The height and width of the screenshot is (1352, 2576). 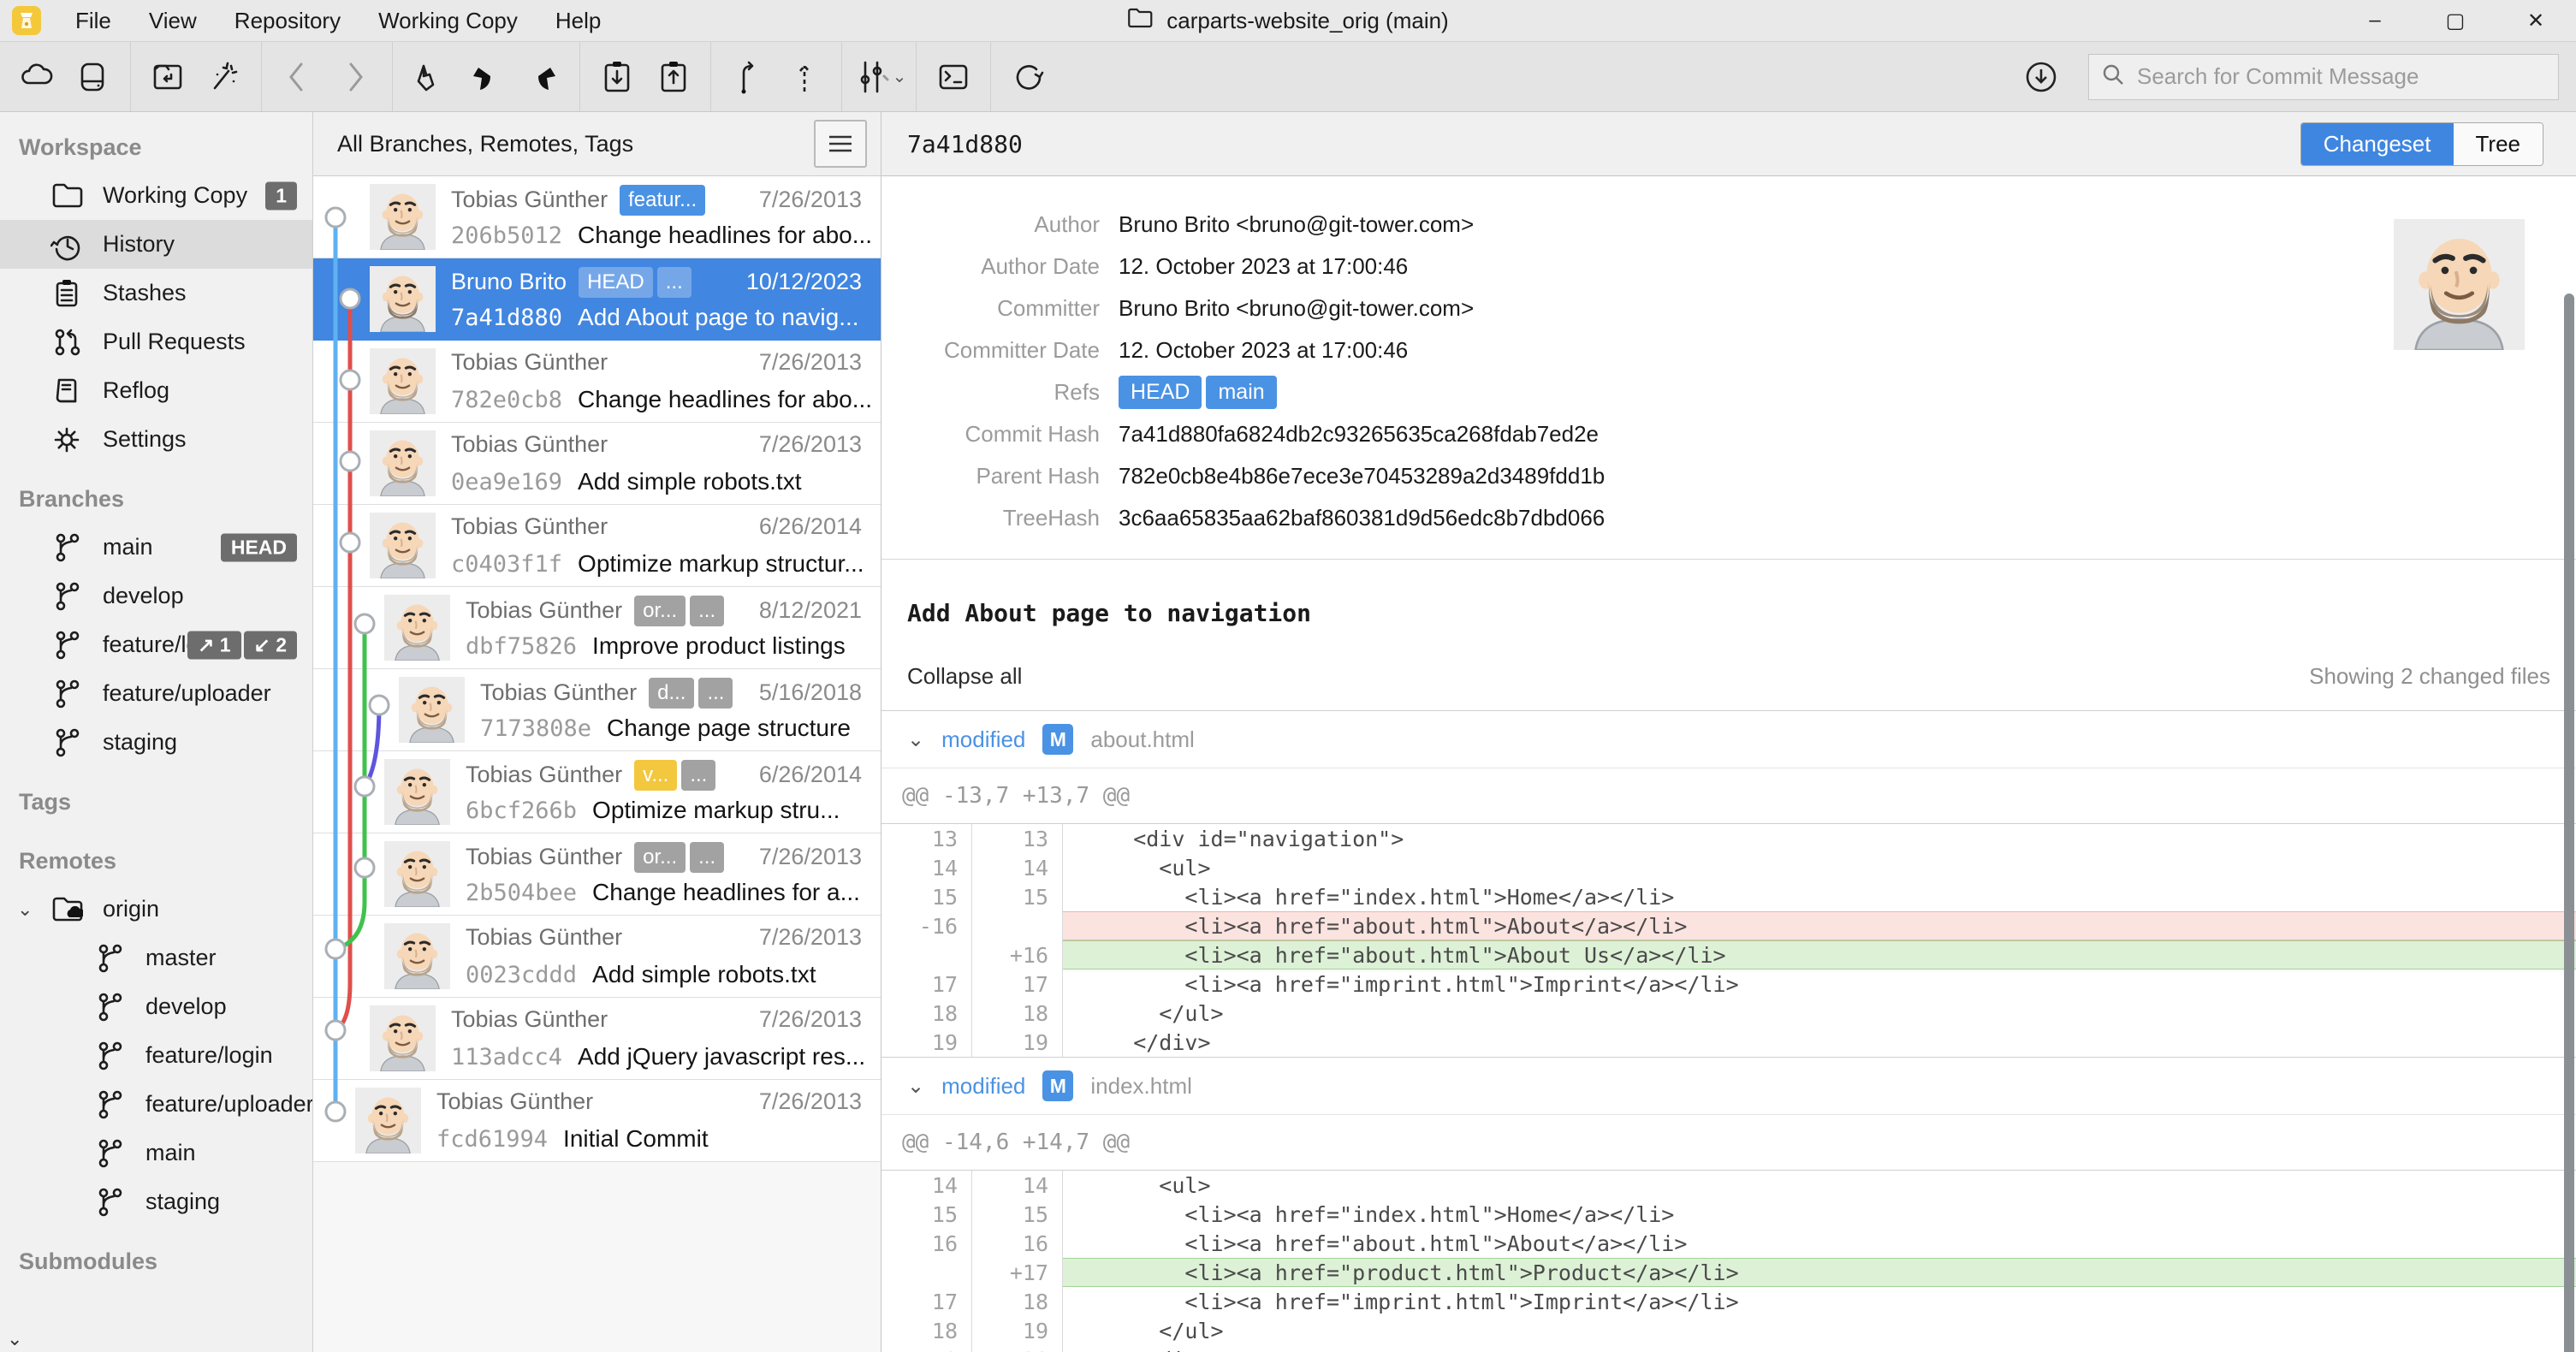 I want to click on tree-tab: Tree, so click(x=2498, y=144).